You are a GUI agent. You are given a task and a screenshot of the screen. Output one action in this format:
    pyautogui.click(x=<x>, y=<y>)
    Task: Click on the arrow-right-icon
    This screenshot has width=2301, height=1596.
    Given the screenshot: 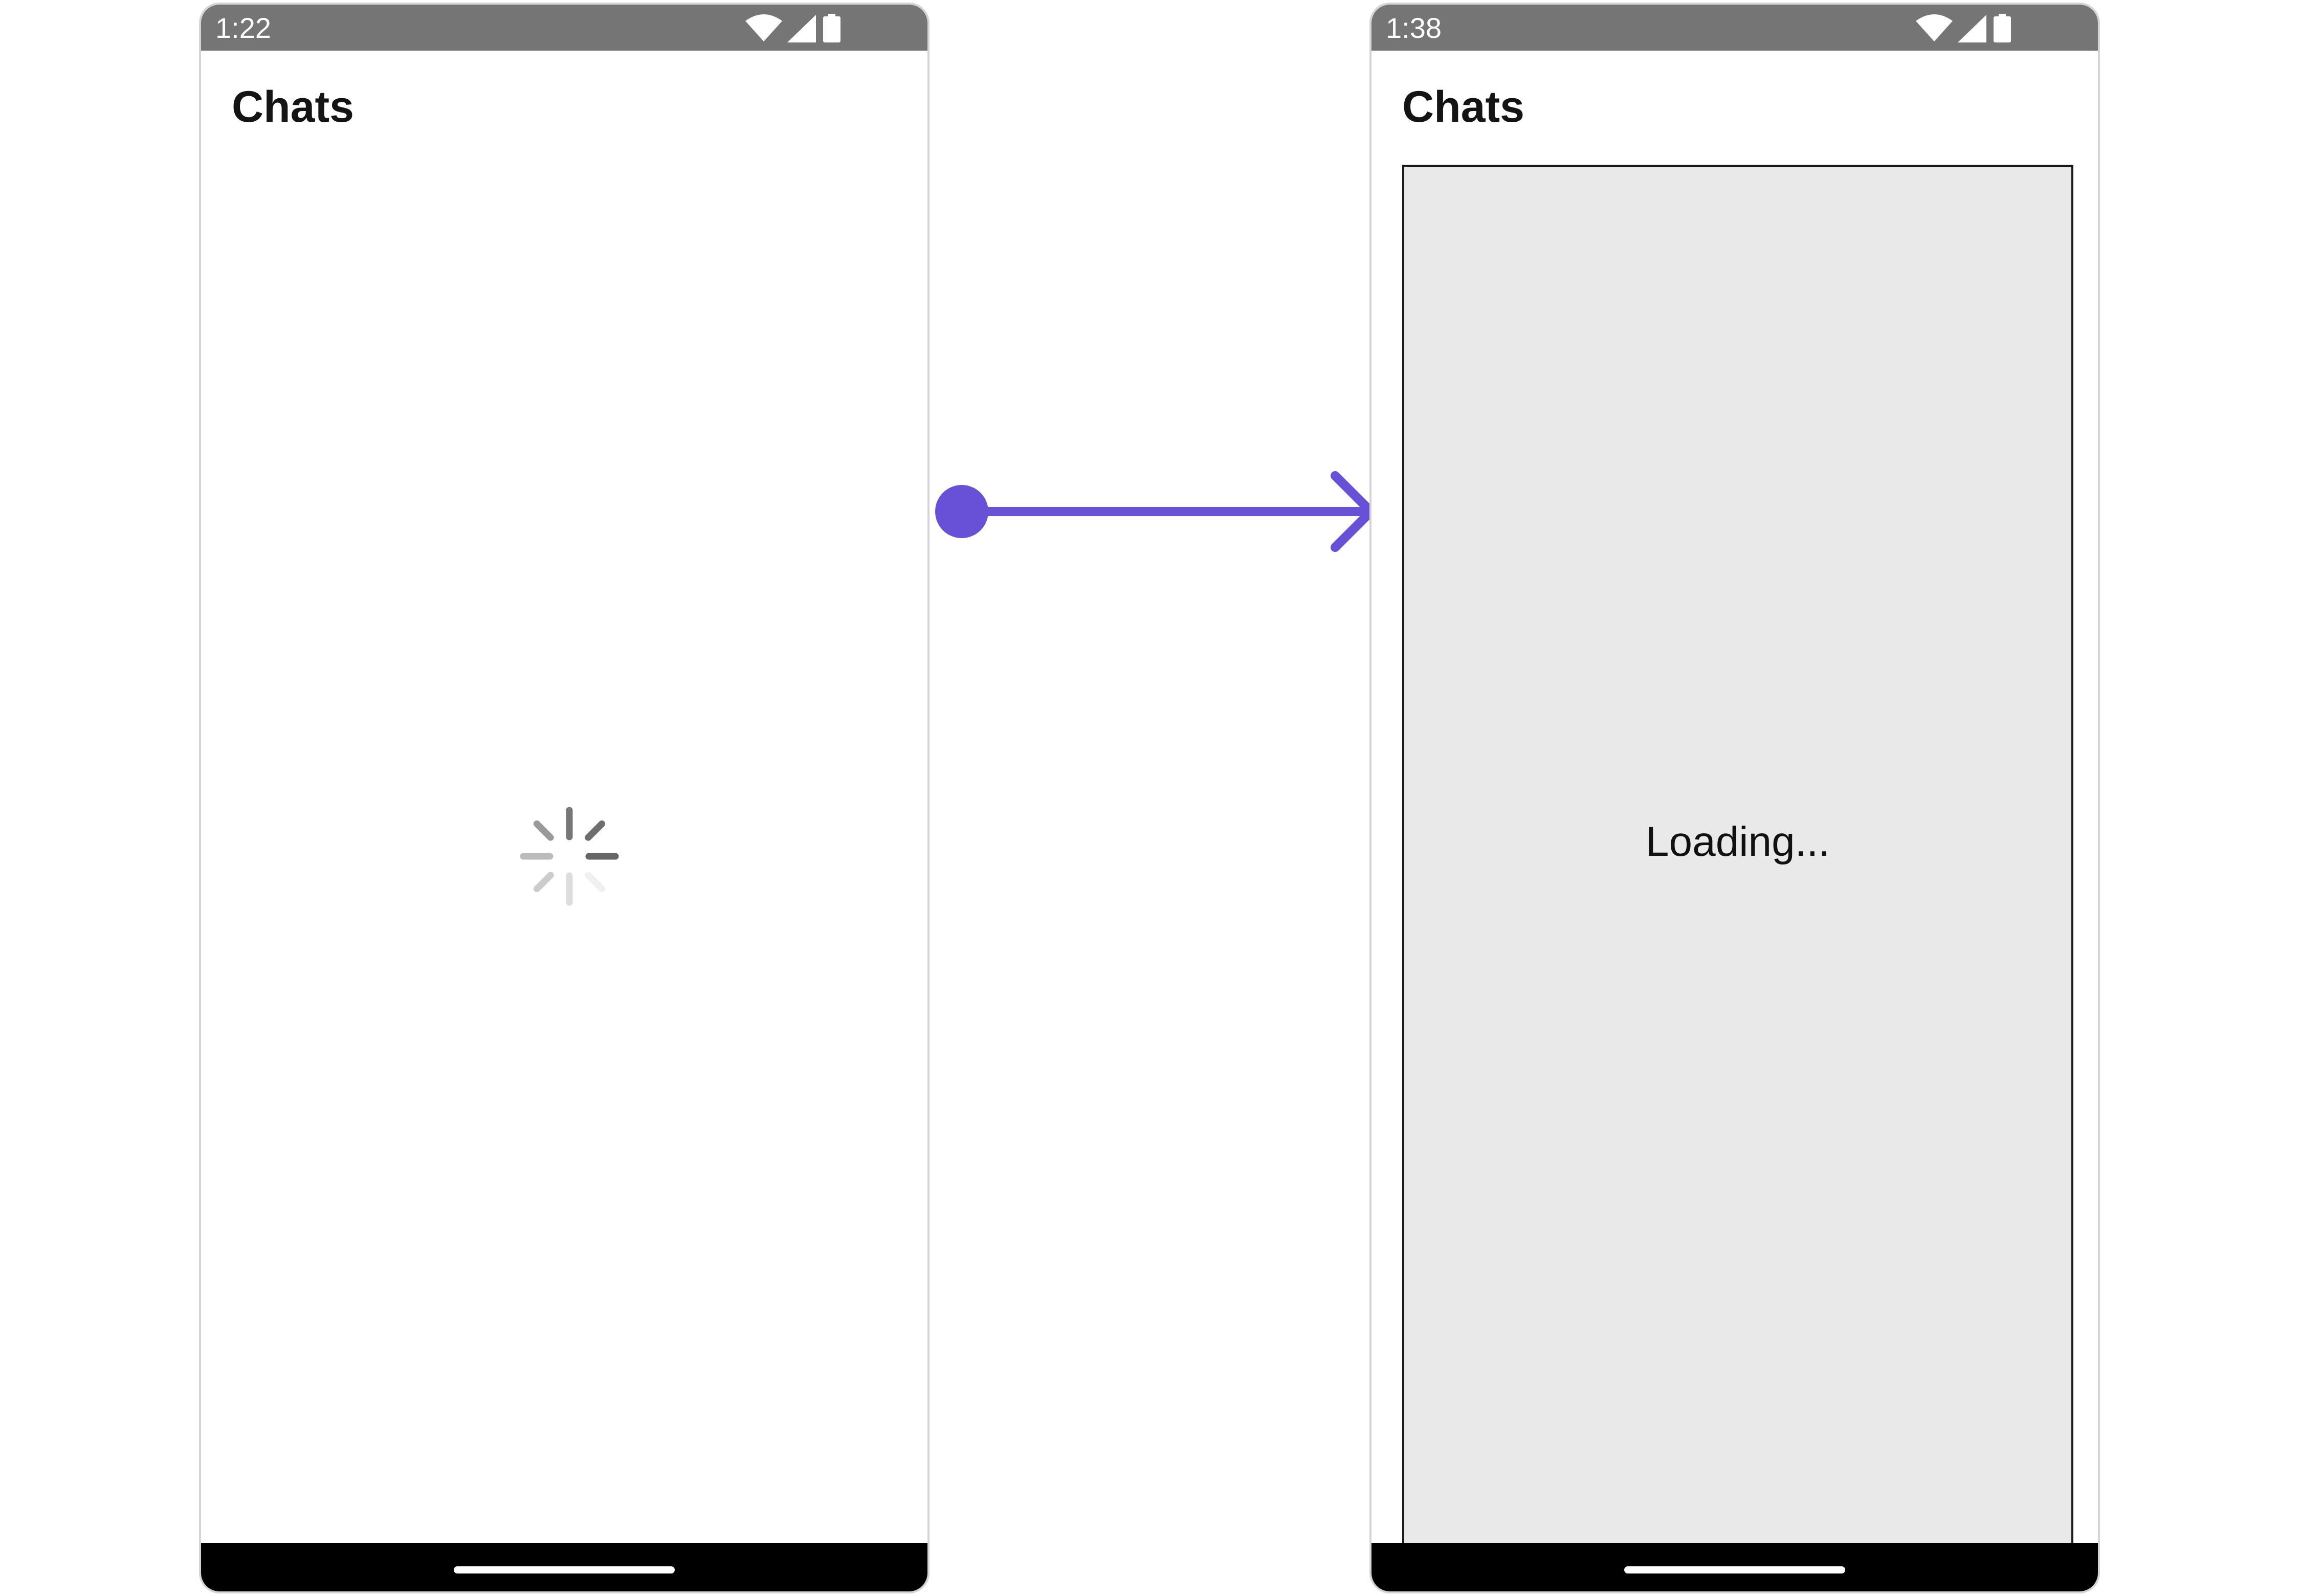 What is the action you would take?
    pyautogui.click(x=1155, y=511)
    